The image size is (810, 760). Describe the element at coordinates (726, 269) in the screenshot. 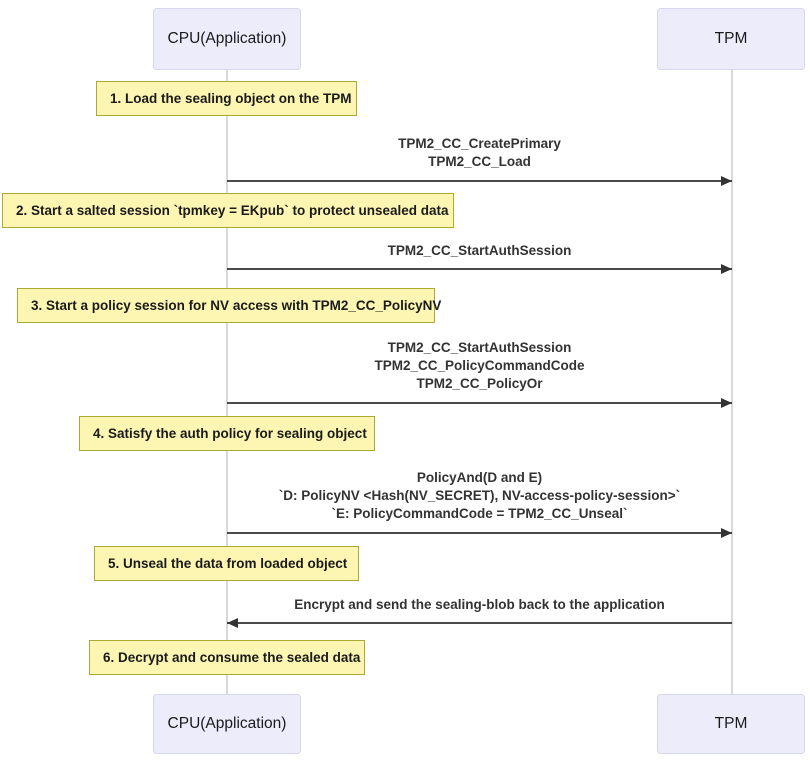

I see `message-2-arrowhead-icon` at that location.